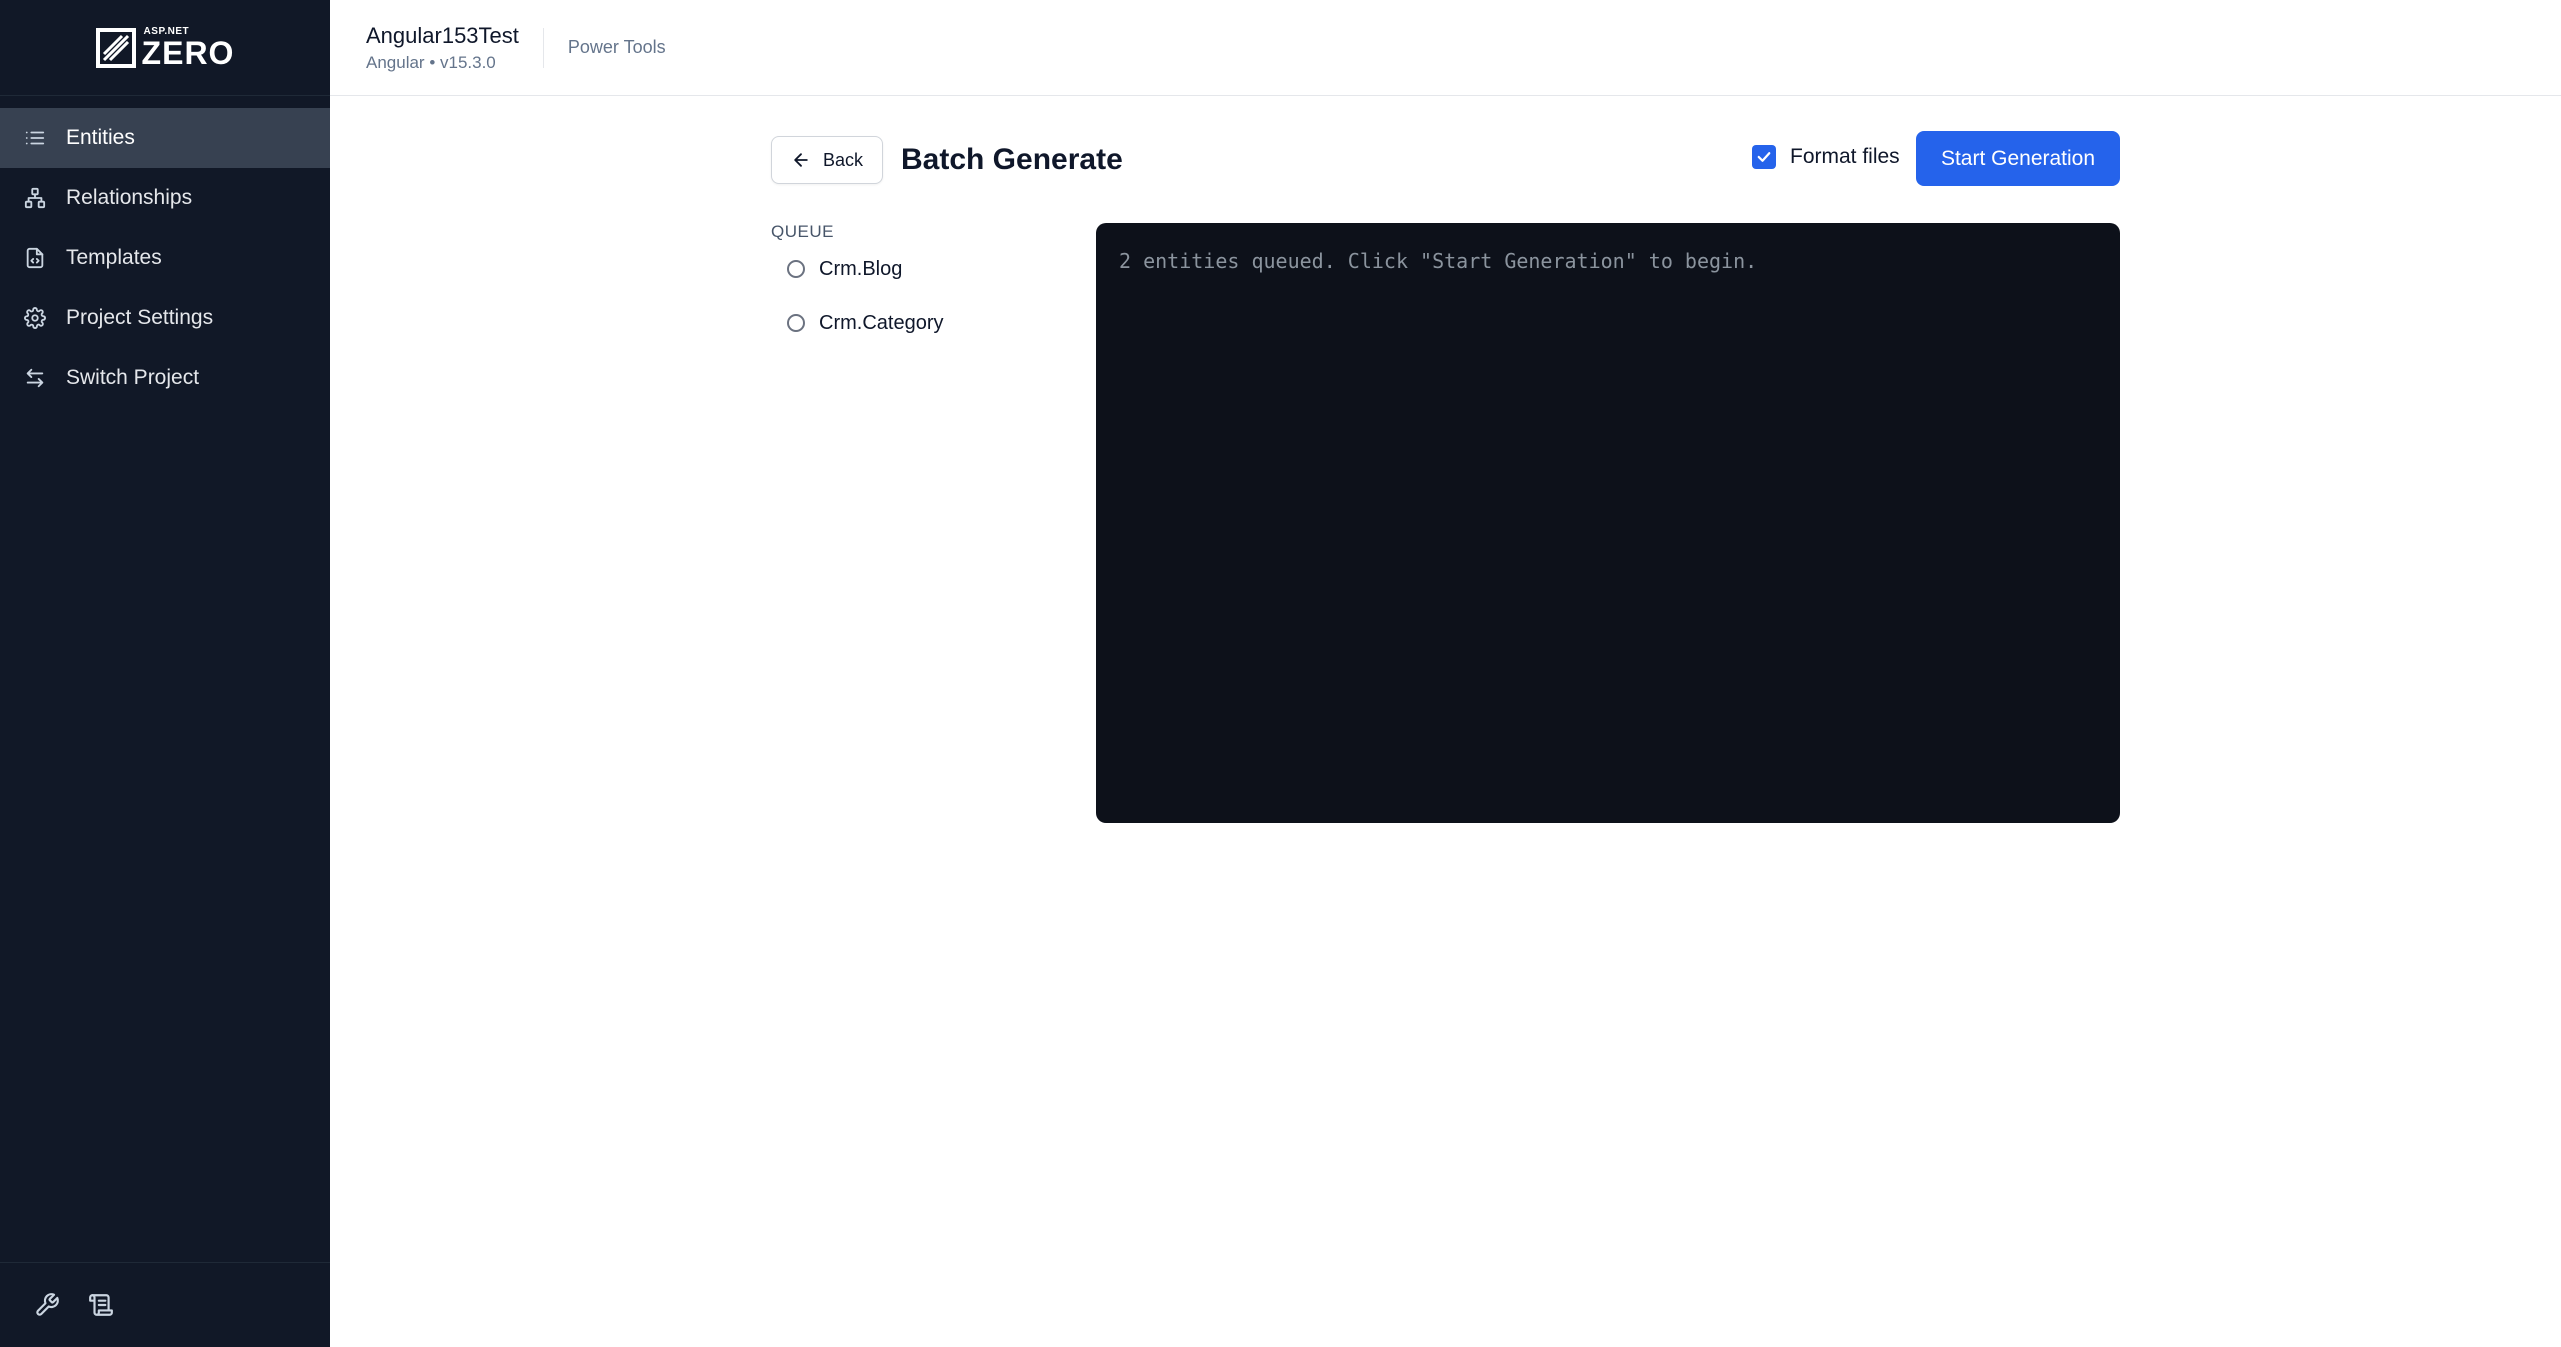  I want to click on aspnet-zero-logo: ASP.NET ZERO, so click(165, 48).